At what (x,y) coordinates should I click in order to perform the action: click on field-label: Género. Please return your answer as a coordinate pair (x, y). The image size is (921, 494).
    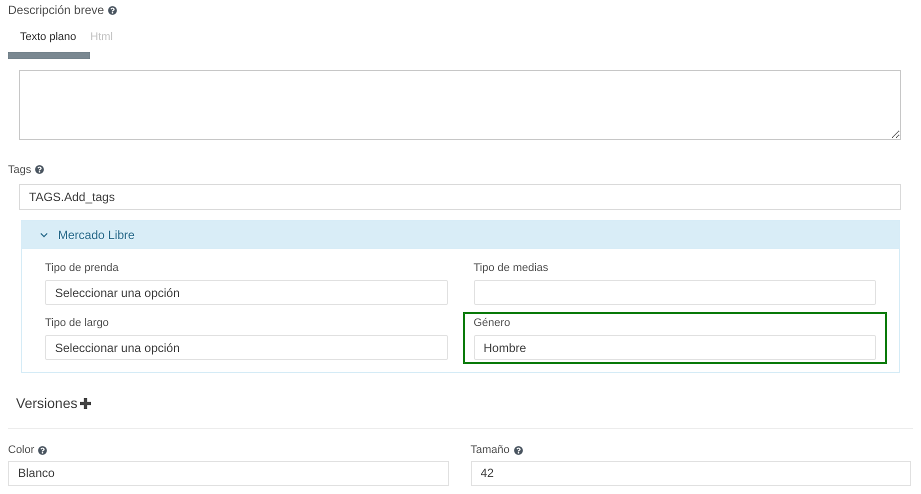
    Looking at the image, I should click on (493, 323).